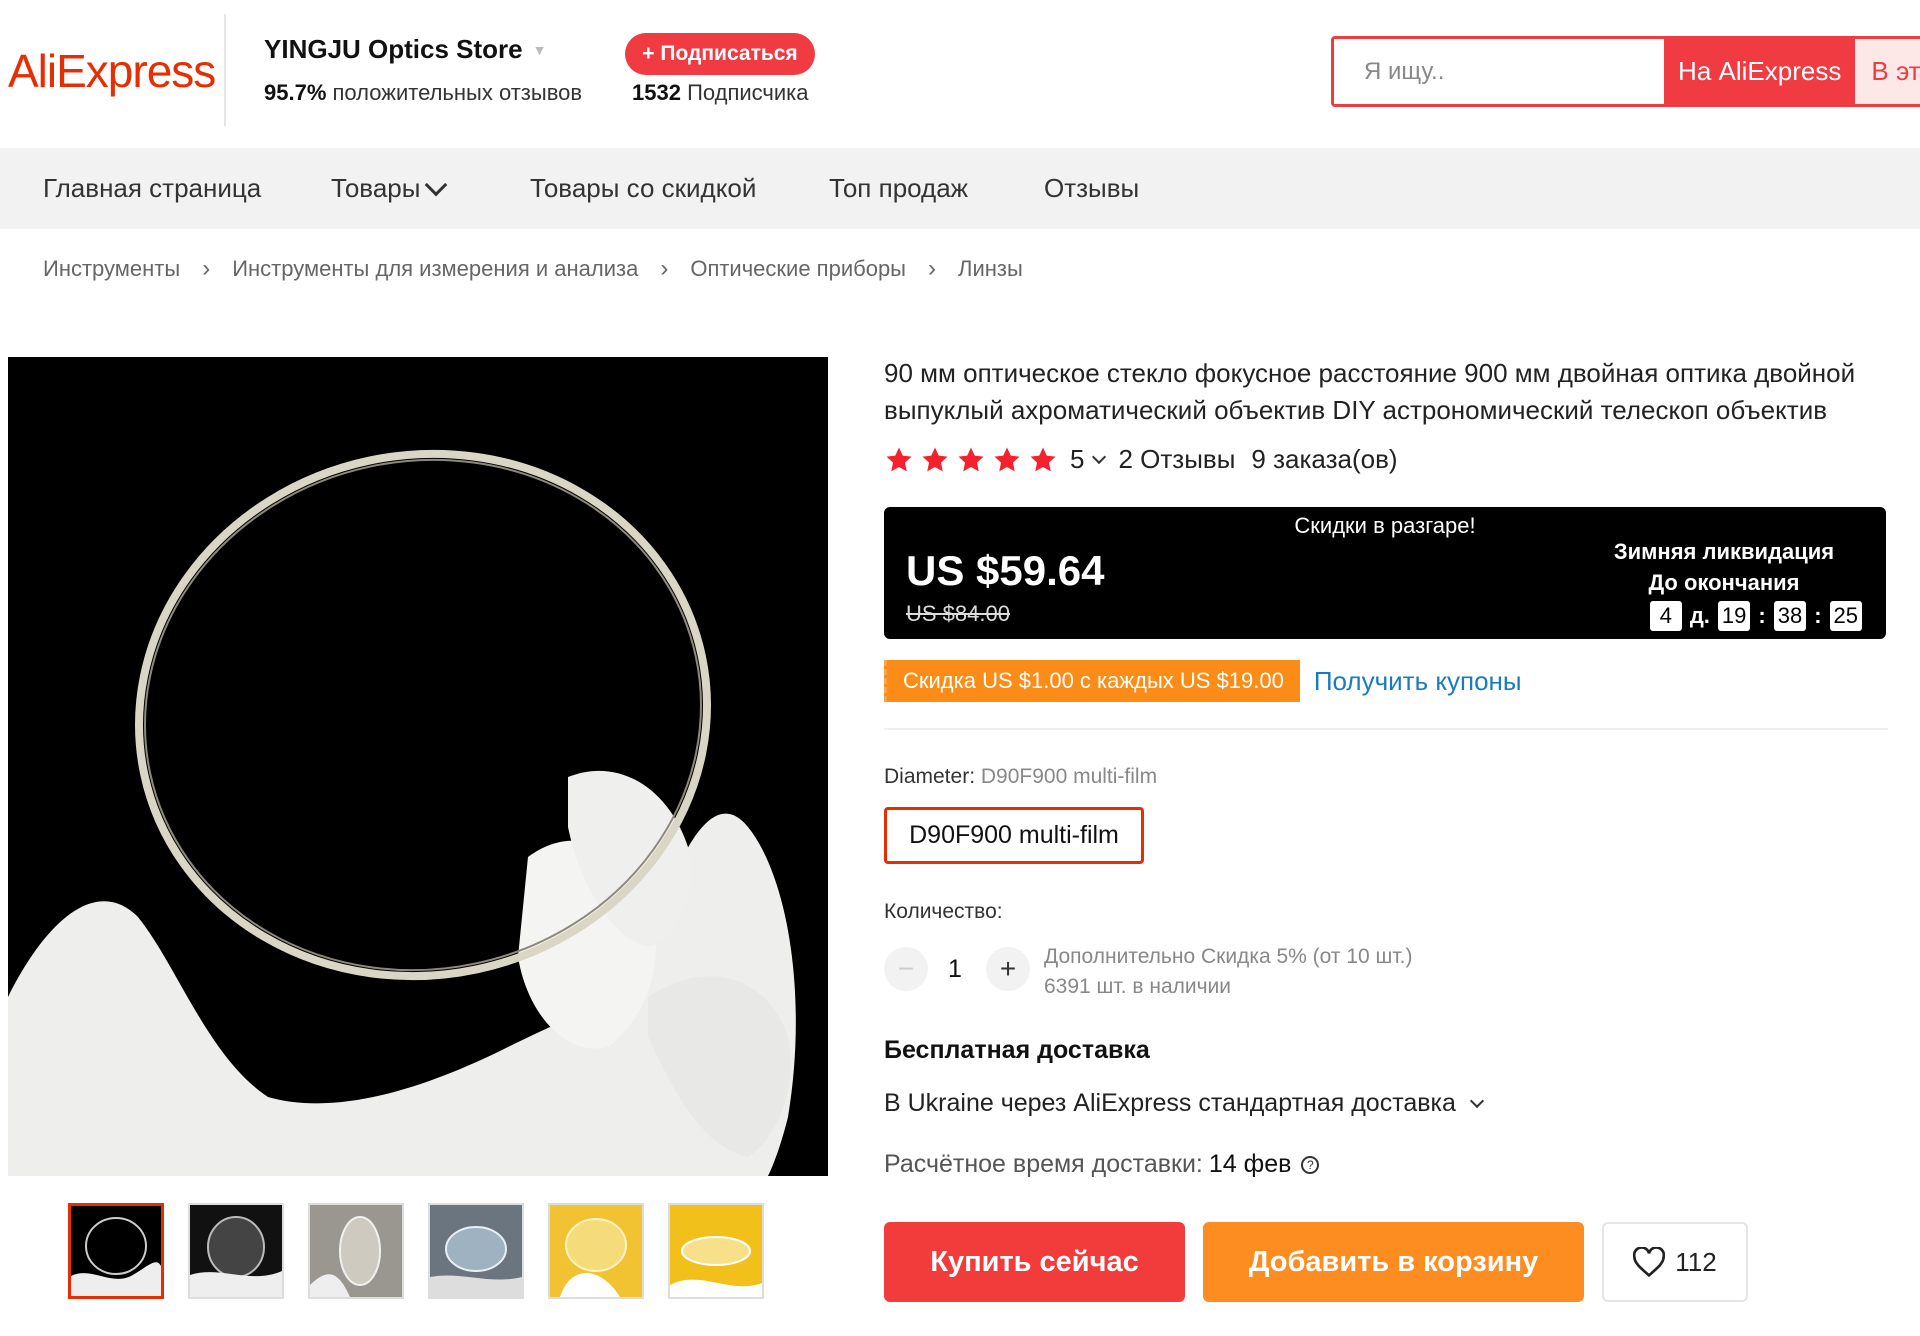  I want to click on nav-item-label: Топ продаж, so click(898, 188).